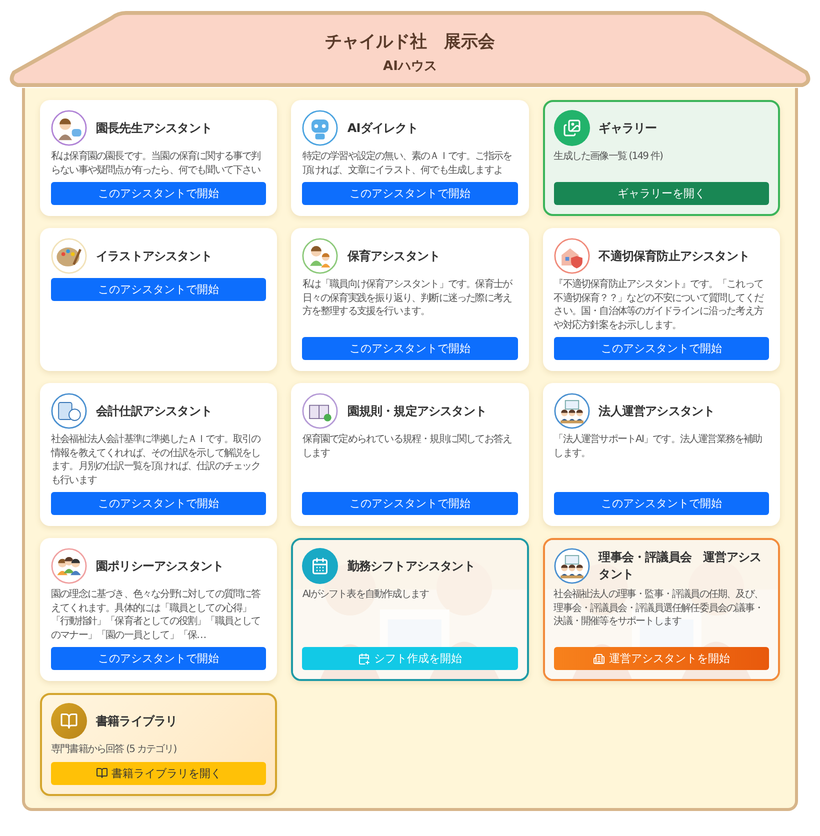 The image size is (820, 836). Describe the element at coordinates (656, 411) in the screenshot. I see `card-title: 法人運営アシスタント` at that location.